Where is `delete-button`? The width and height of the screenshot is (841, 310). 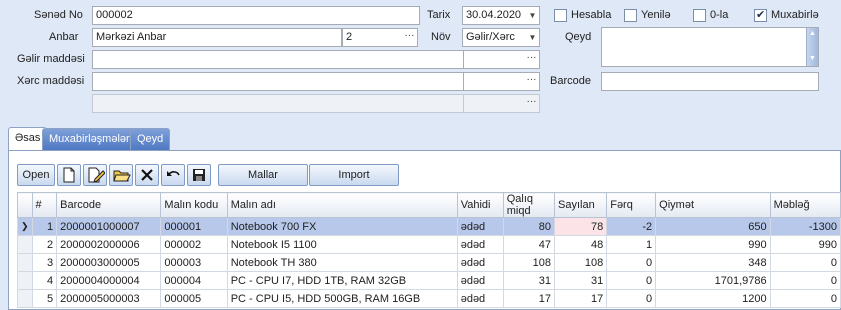 delete-button is located at coordinates (147, 175).